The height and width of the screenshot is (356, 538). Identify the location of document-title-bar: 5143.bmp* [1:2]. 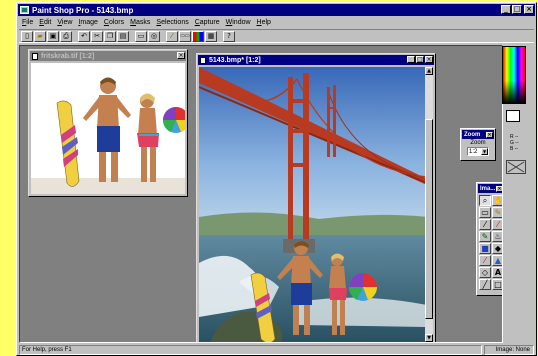
(316, 60).